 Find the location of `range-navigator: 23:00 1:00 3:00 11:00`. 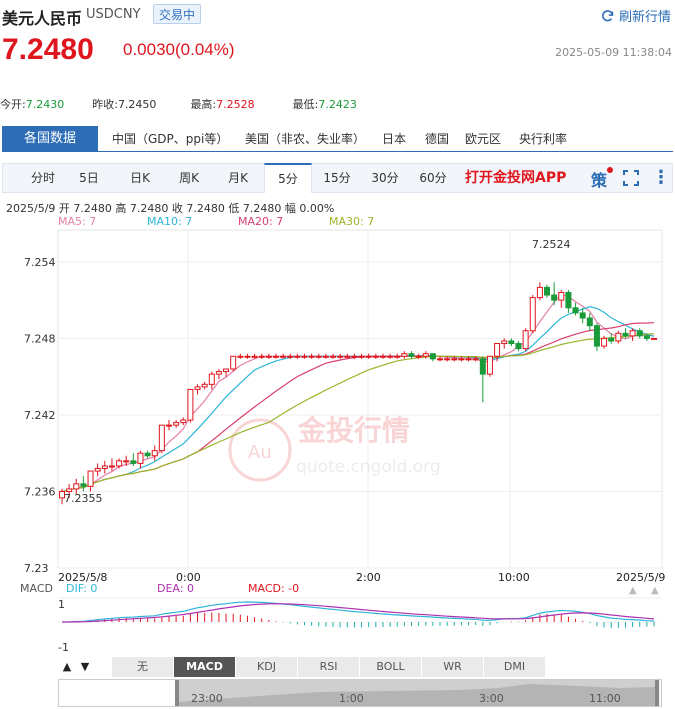

range-navigator: 23:00 1:00 3:00 11:00 is located at coordinates (360, 693).